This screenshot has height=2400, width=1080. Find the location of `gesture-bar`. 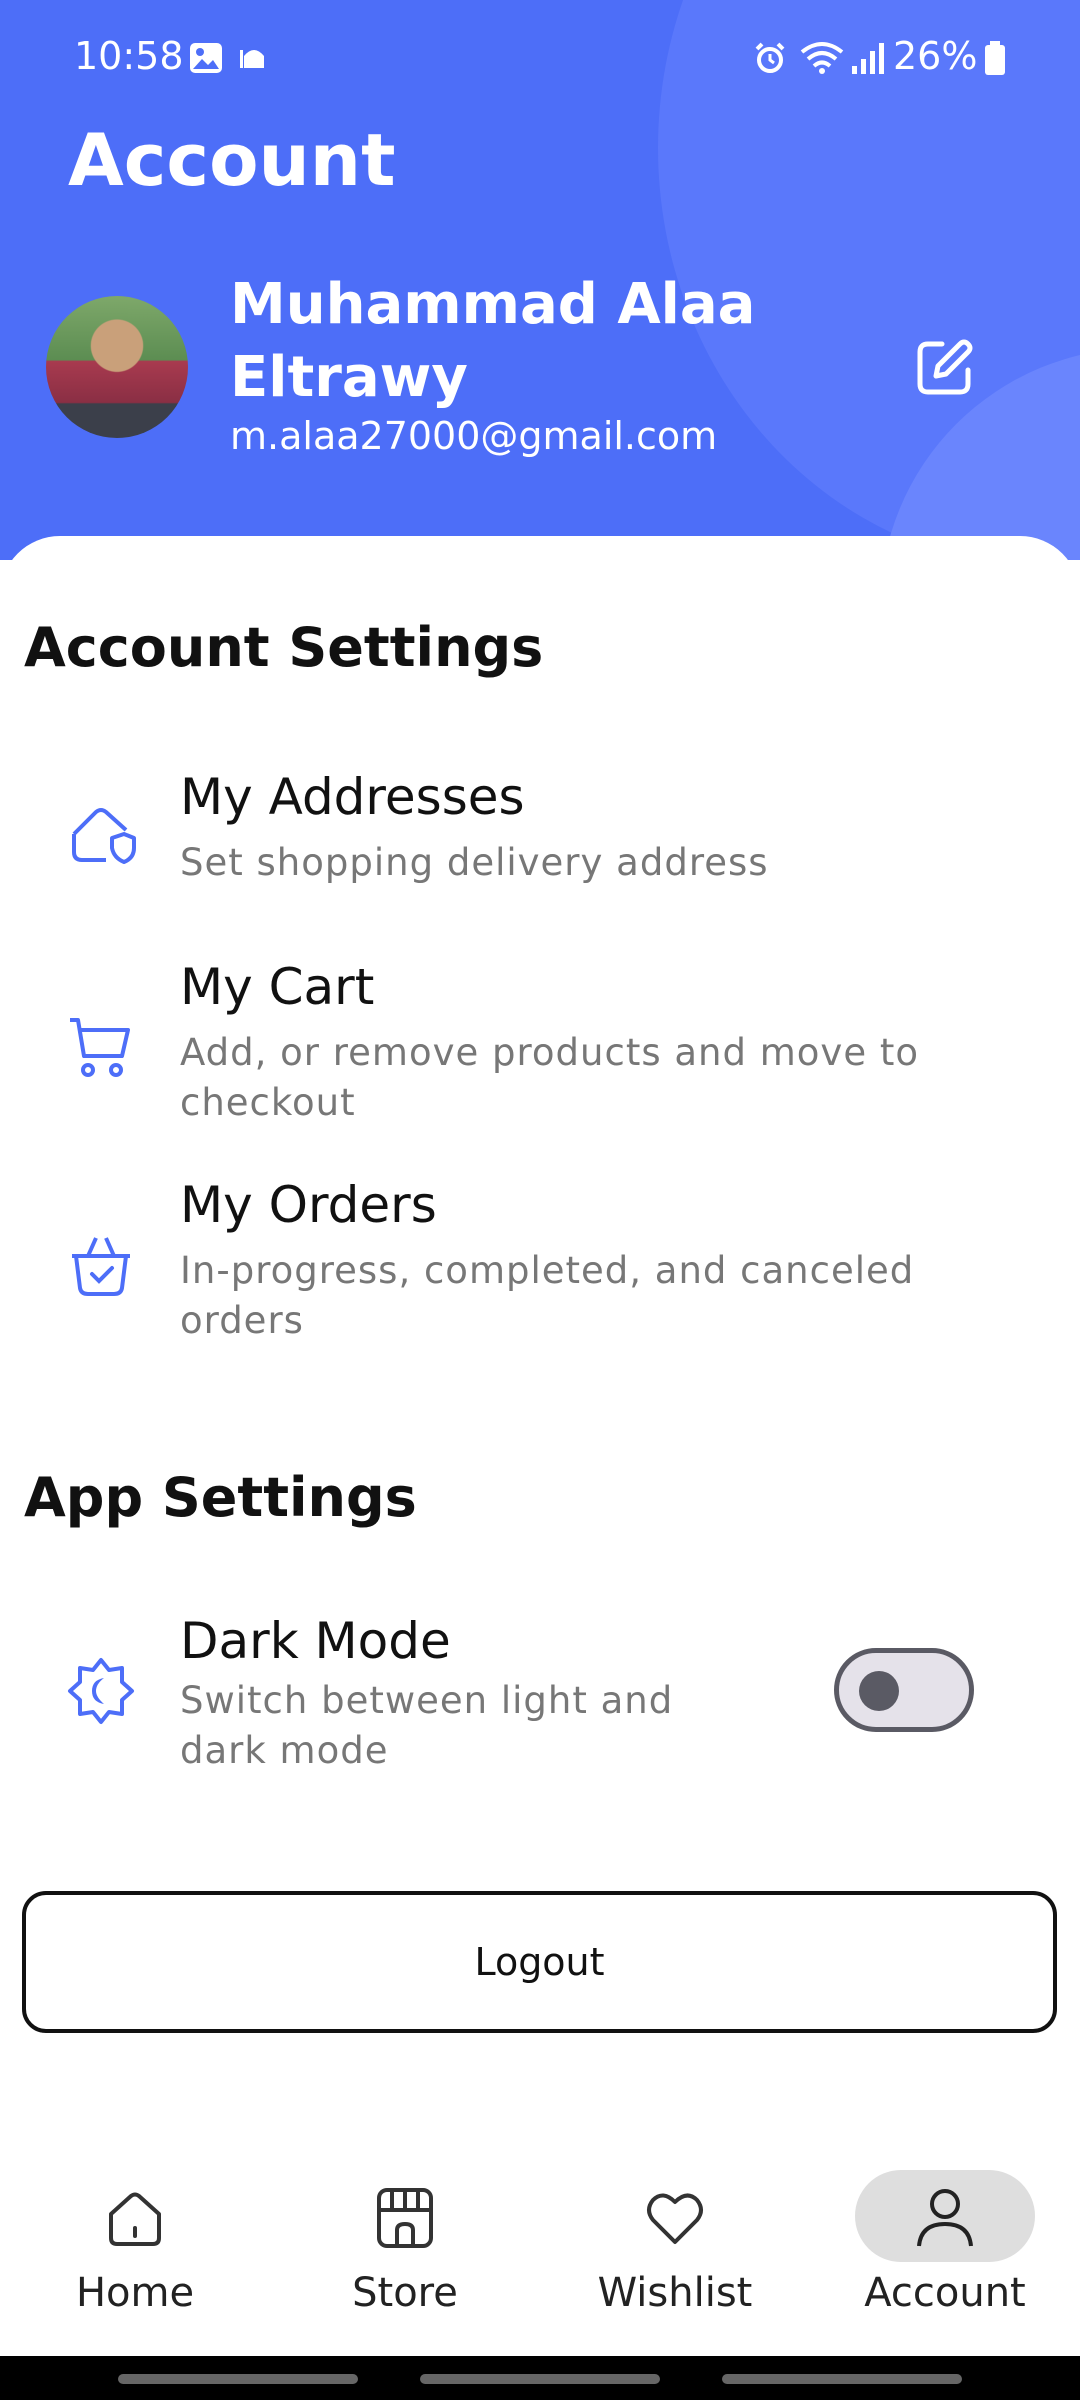

gesture-bar is located at coordinates (540, 2378).